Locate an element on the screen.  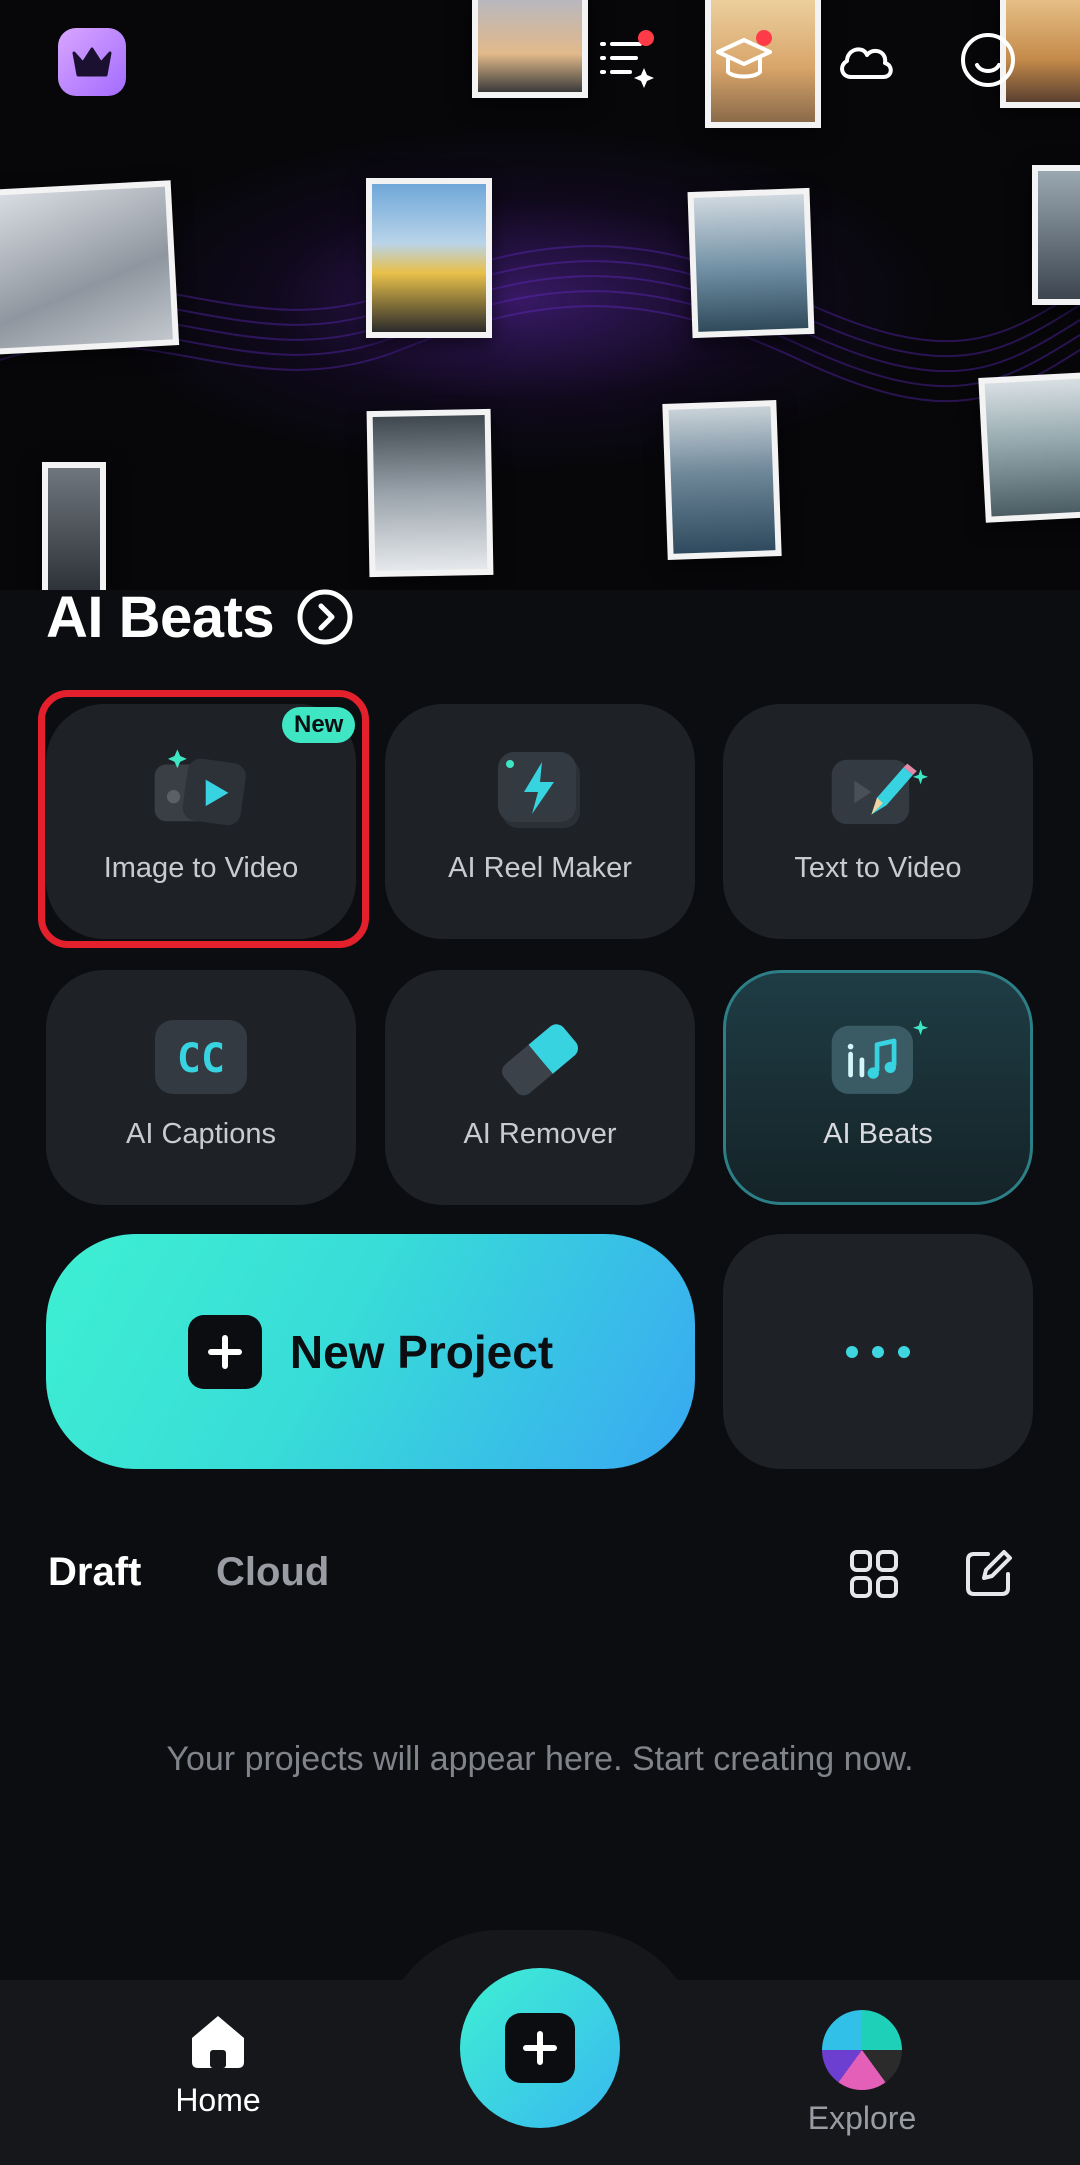
more-tools-button is located at coordinates (878, 1351).